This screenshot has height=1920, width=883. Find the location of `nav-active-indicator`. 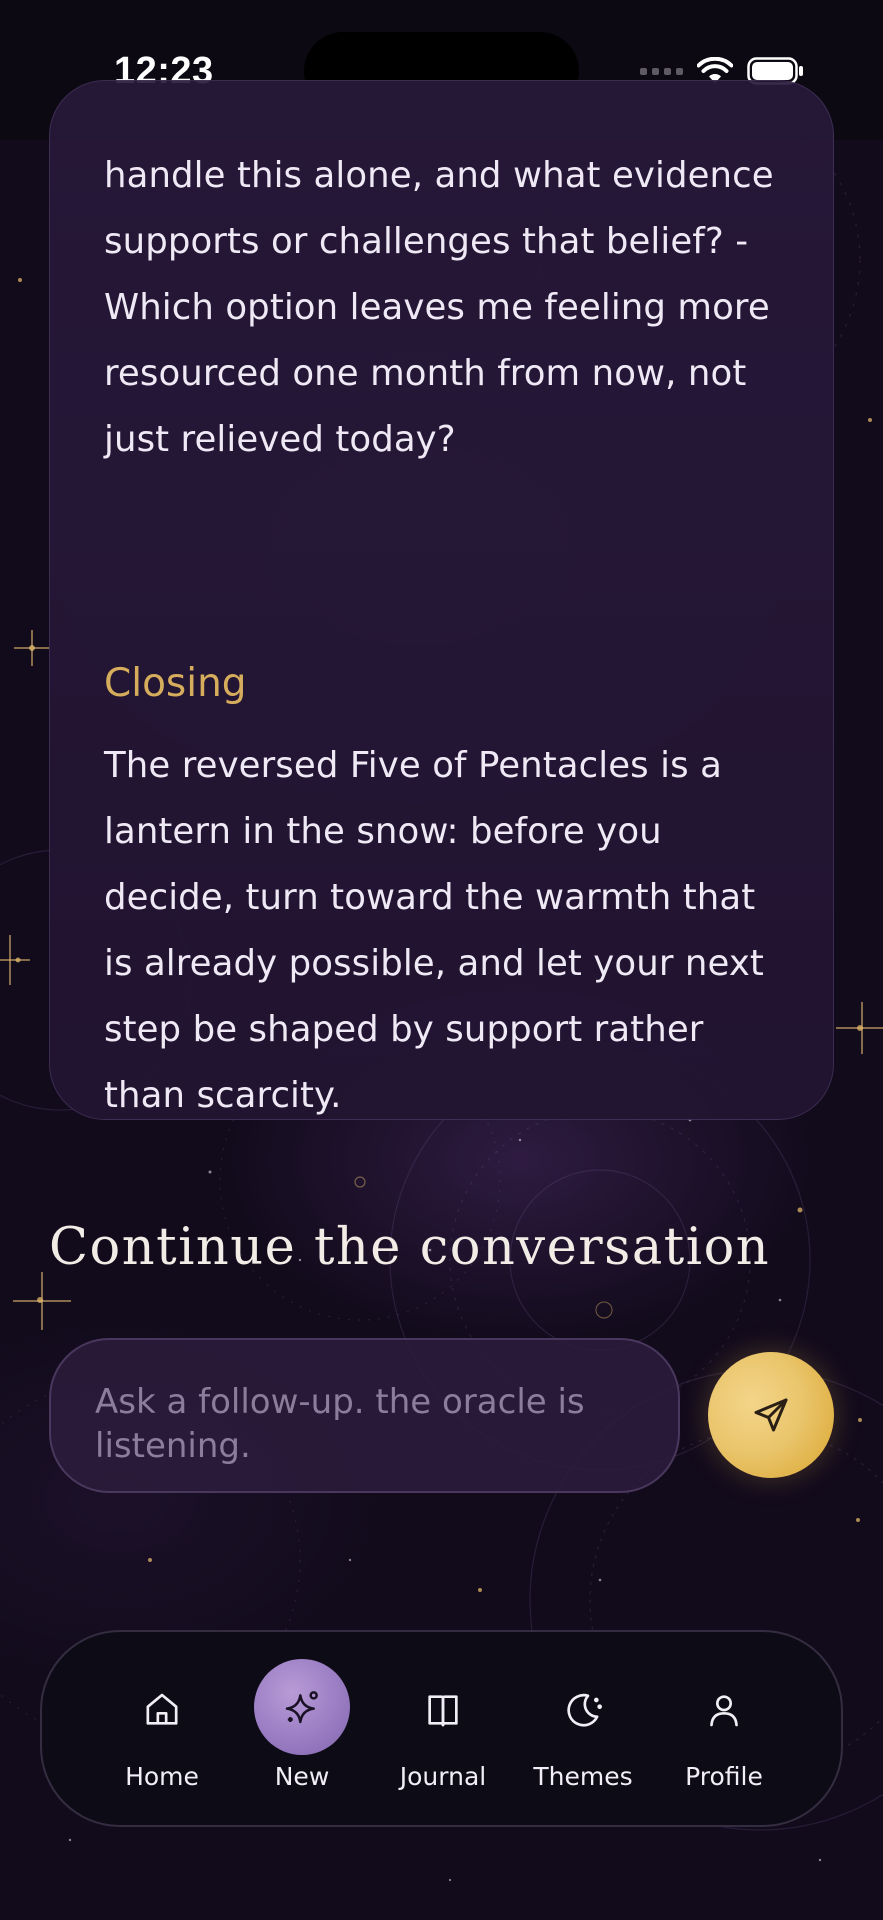

nav-active-indicator is located at coordinates (302, 1707).